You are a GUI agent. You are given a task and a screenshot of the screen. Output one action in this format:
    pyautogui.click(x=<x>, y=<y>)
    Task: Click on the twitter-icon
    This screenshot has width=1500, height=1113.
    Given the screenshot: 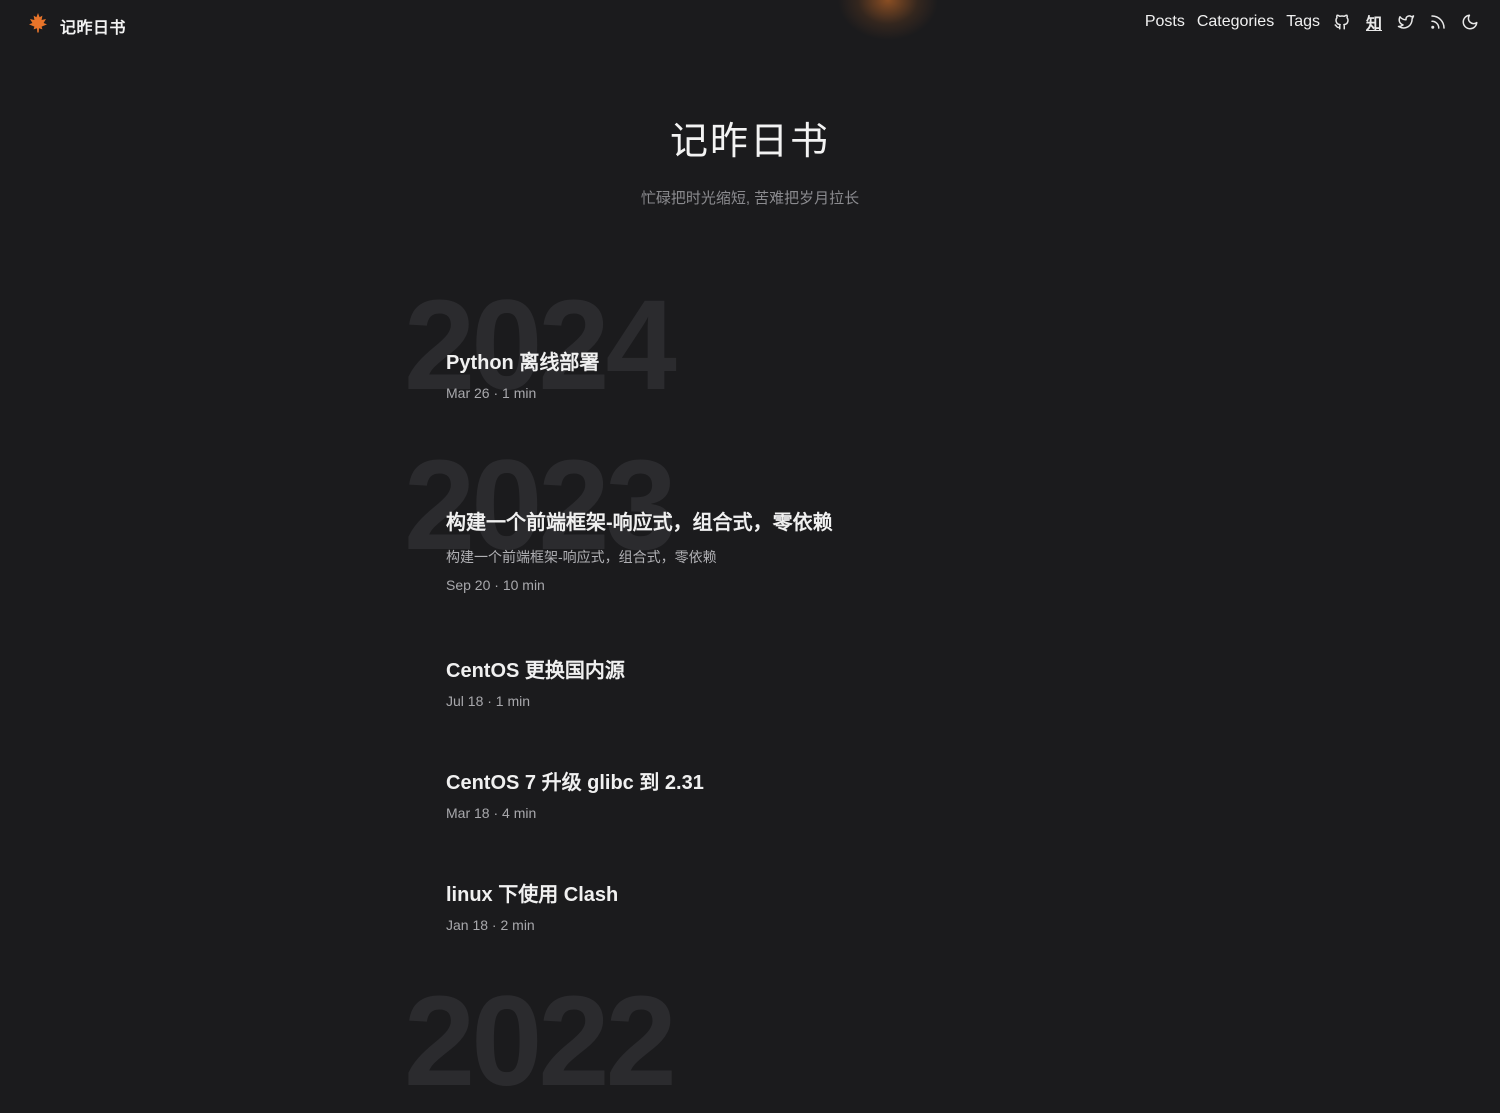 What is the action you would take?
    pyautogui.click(x=1406, y=22)
    